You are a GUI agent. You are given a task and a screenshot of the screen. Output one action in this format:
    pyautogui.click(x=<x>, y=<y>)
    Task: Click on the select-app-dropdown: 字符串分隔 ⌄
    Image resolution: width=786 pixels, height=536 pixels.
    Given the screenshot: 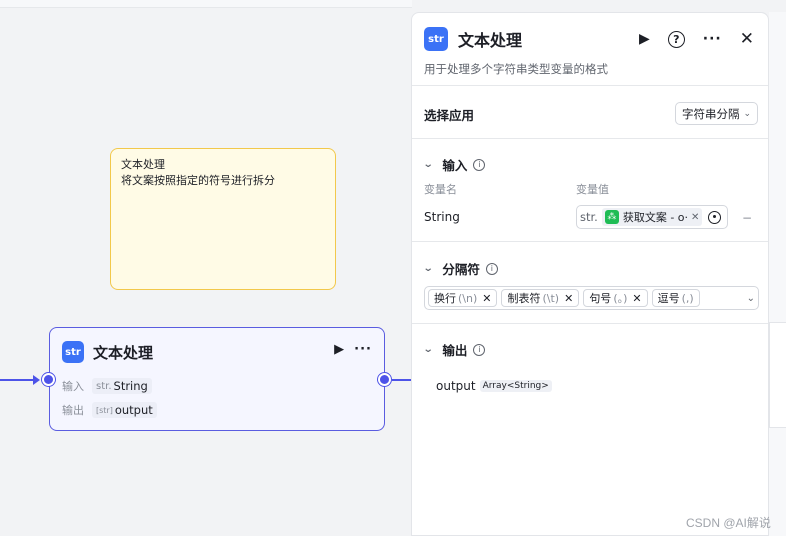 What is the action you would take?
    pyautogui.click(x=716, y=113)
    